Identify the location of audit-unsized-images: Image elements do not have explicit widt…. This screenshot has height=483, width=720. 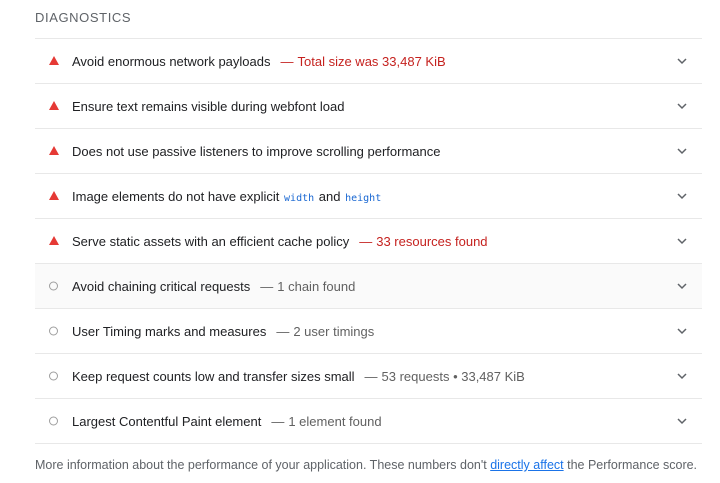
(368, 196).